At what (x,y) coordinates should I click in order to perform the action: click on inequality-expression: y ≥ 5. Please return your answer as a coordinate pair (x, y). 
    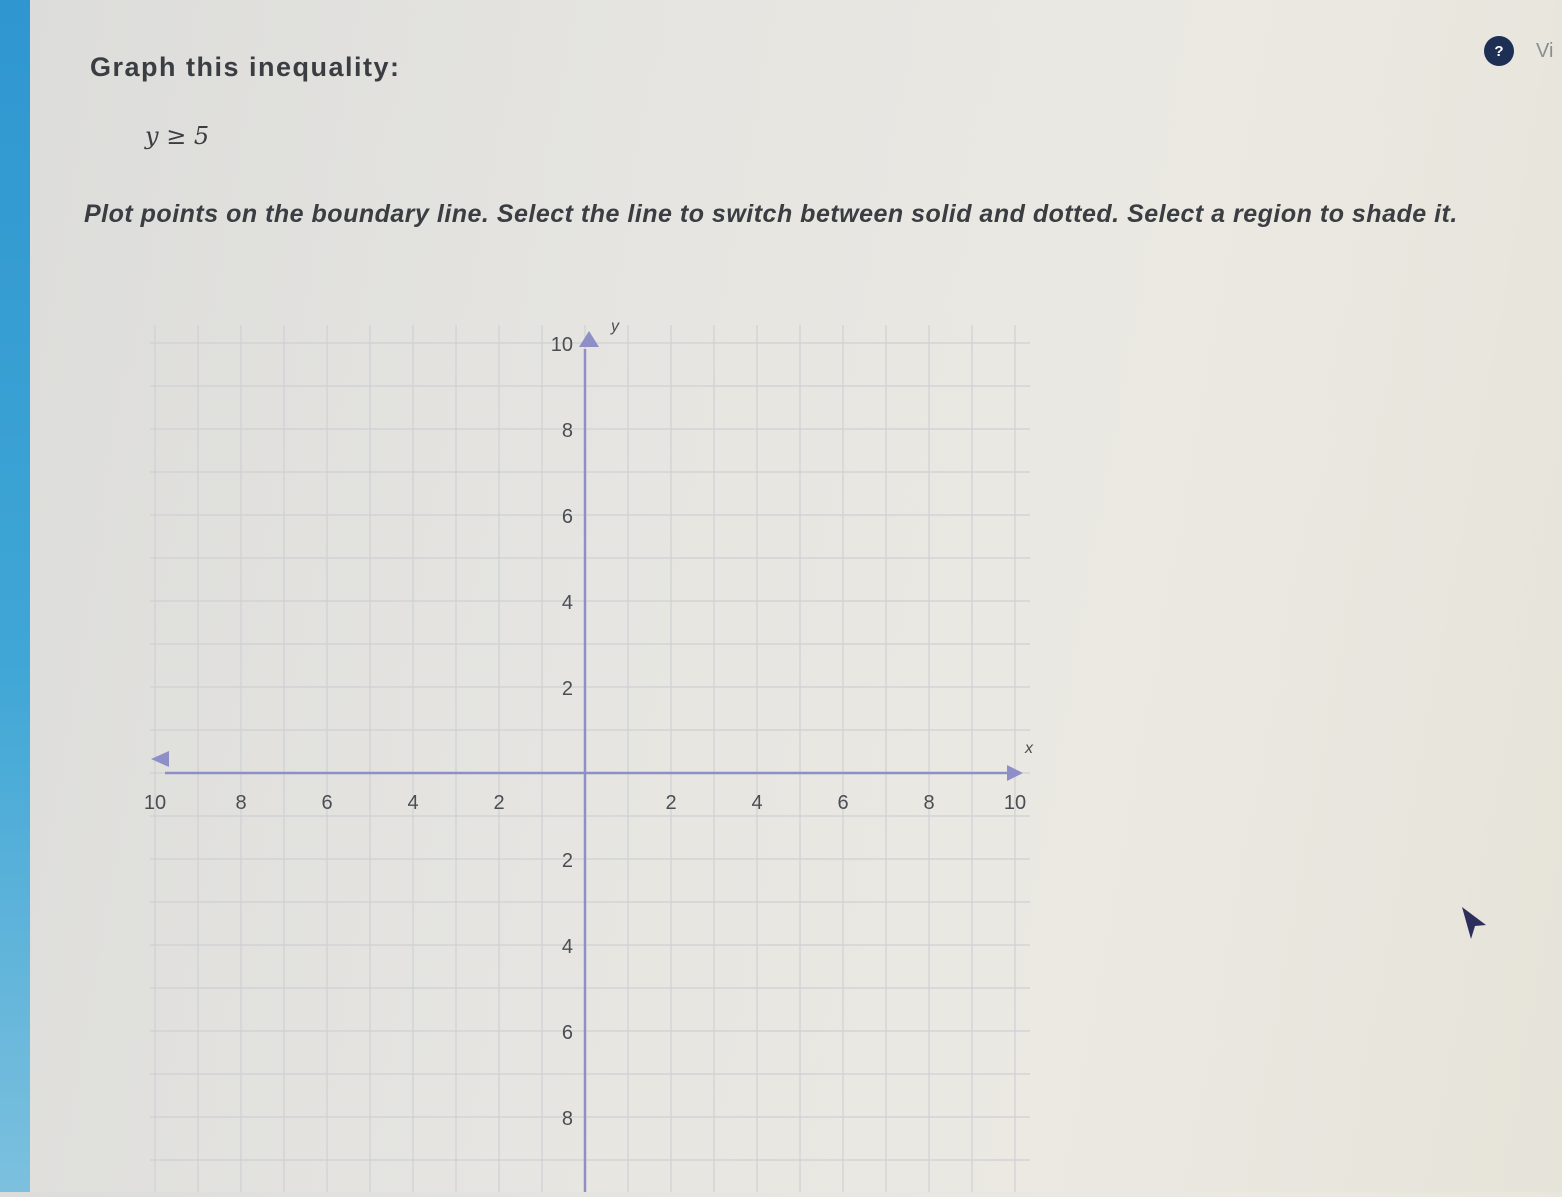
    Looking at the image, I should click on (177, 136).